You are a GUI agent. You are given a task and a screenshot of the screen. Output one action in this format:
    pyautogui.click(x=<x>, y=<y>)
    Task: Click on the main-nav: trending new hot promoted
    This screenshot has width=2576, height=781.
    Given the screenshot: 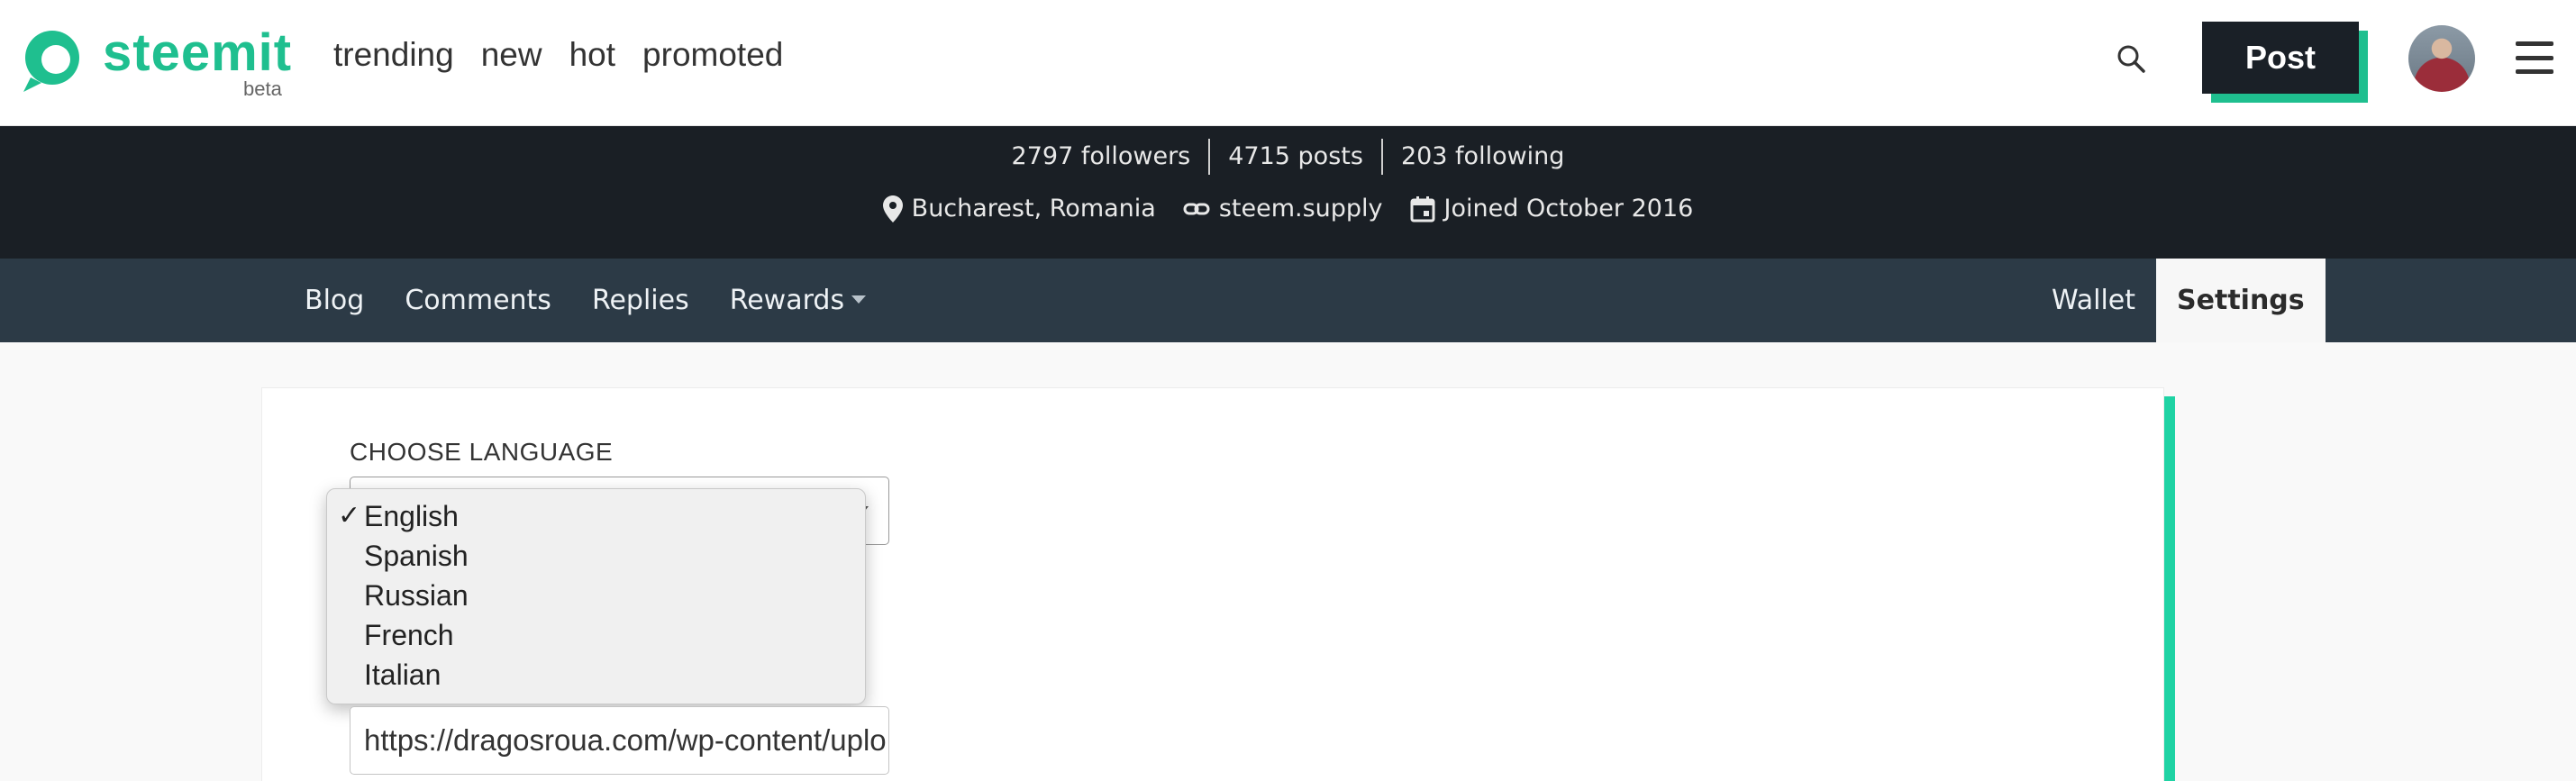 What is the action you would take?
    pyautogui.click(x=558, y=55)
    